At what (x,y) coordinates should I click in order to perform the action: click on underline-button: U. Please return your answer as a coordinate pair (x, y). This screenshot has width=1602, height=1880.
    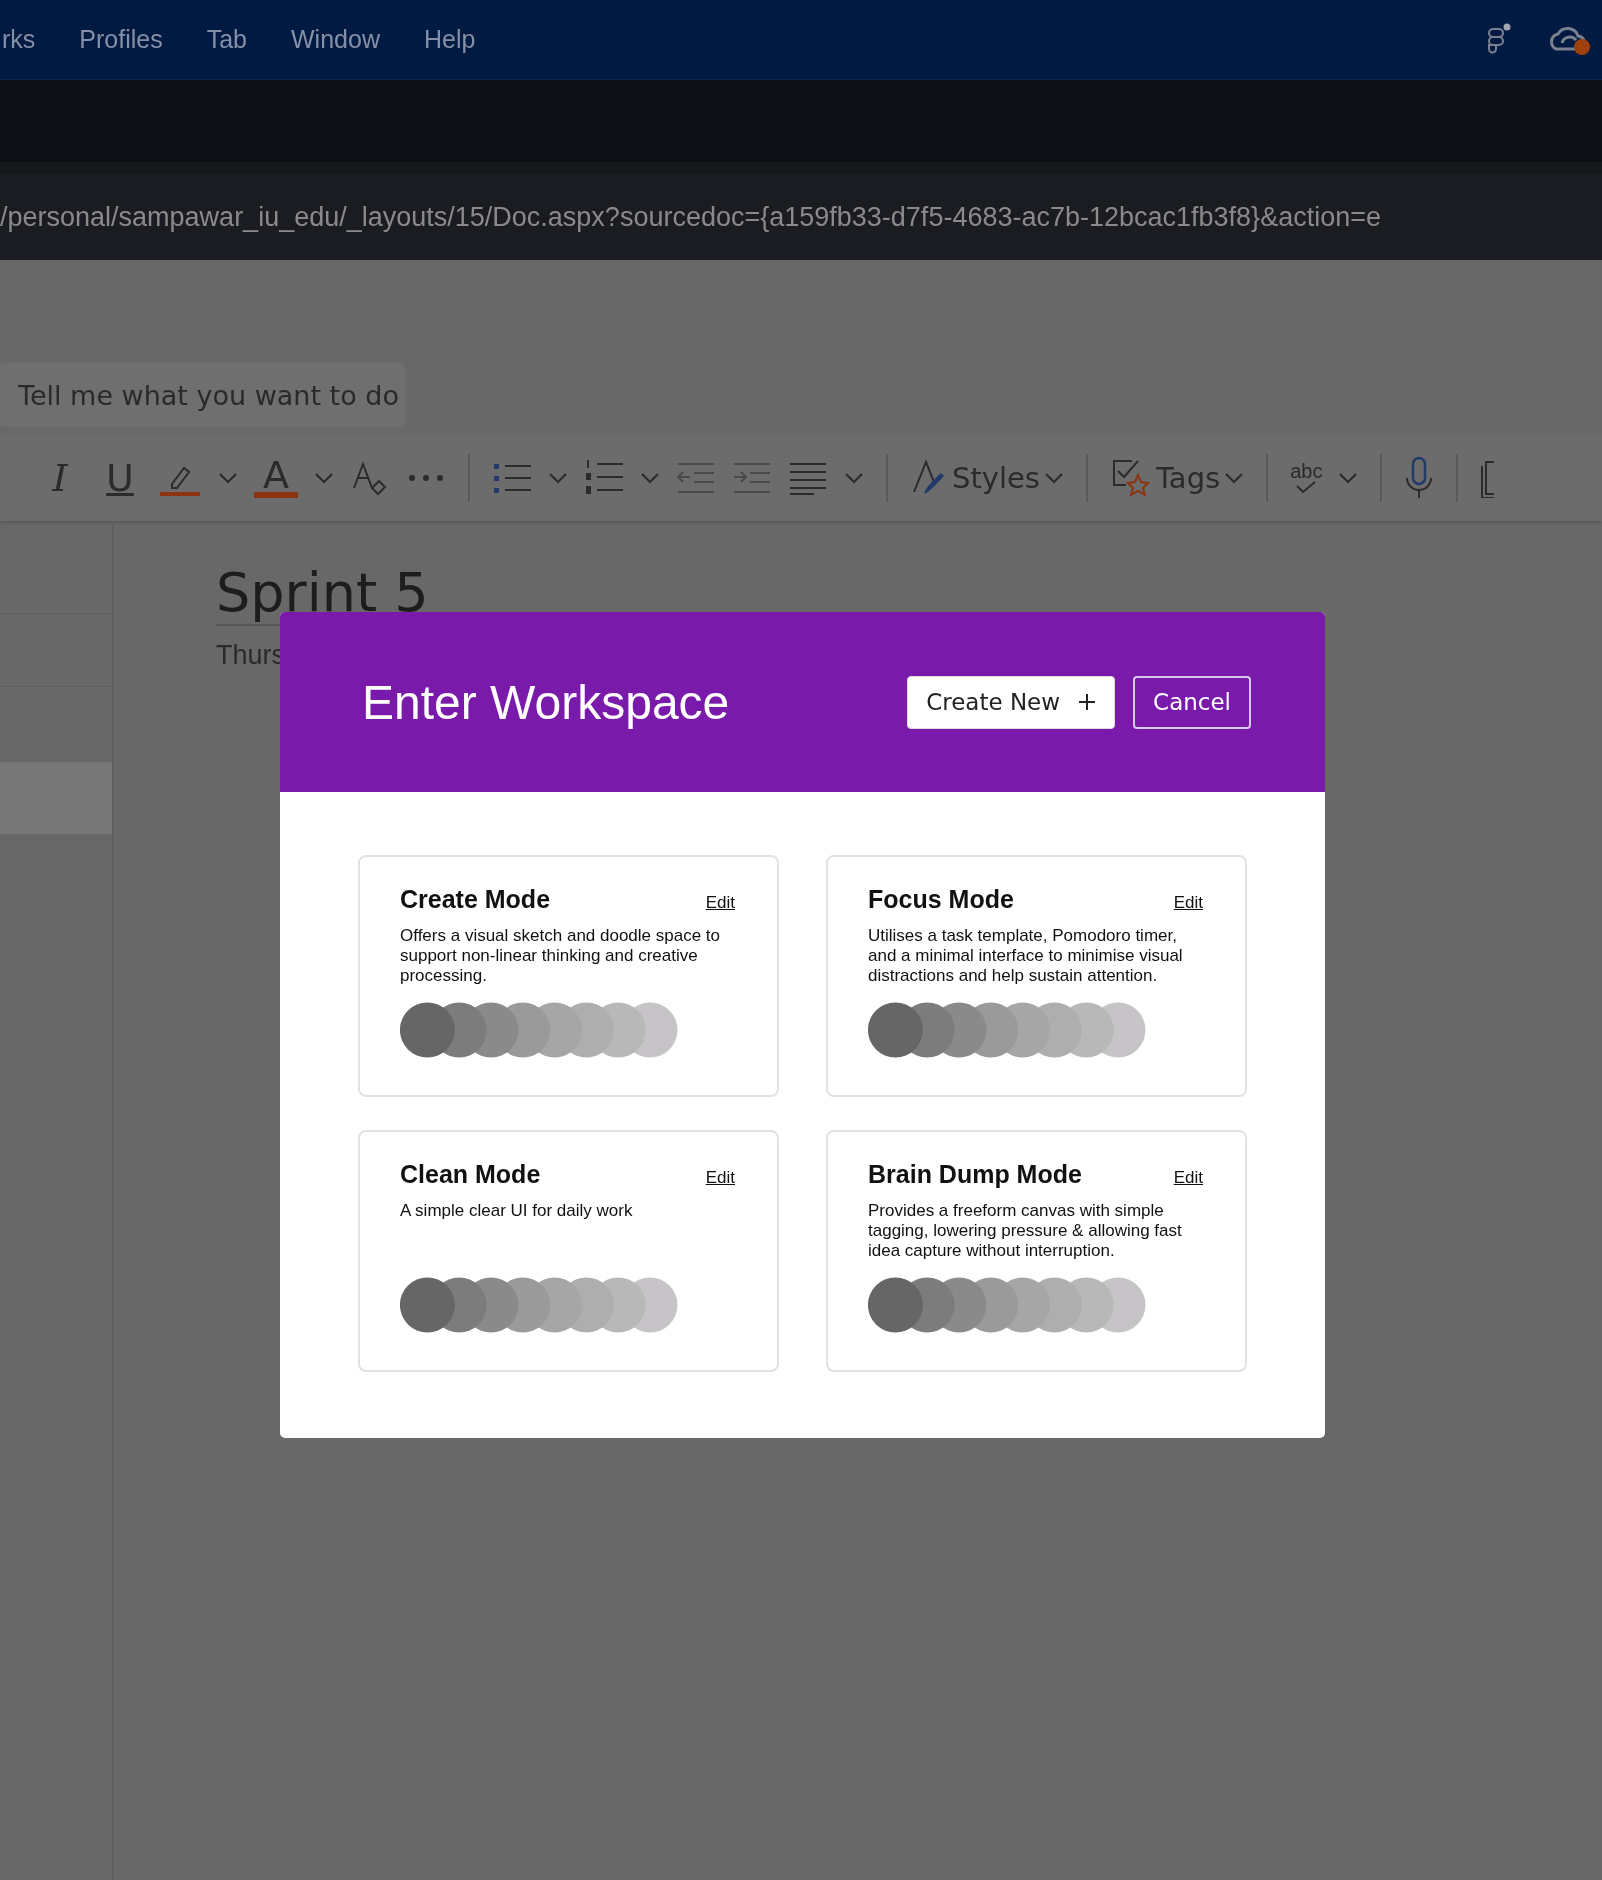
    Looking at the image, I should click on (120, 478).